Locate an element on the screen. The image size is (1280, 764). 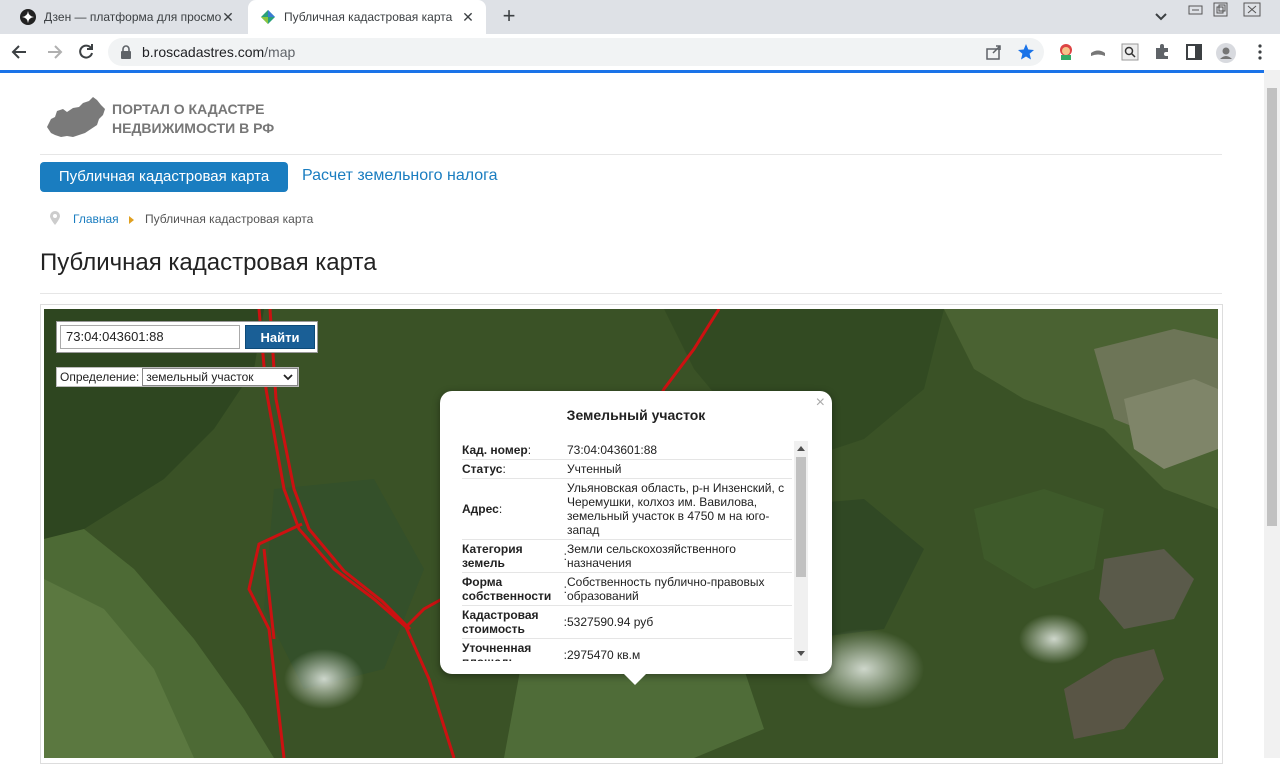
extension-hat-icon is located at coordinates (1098, 52).